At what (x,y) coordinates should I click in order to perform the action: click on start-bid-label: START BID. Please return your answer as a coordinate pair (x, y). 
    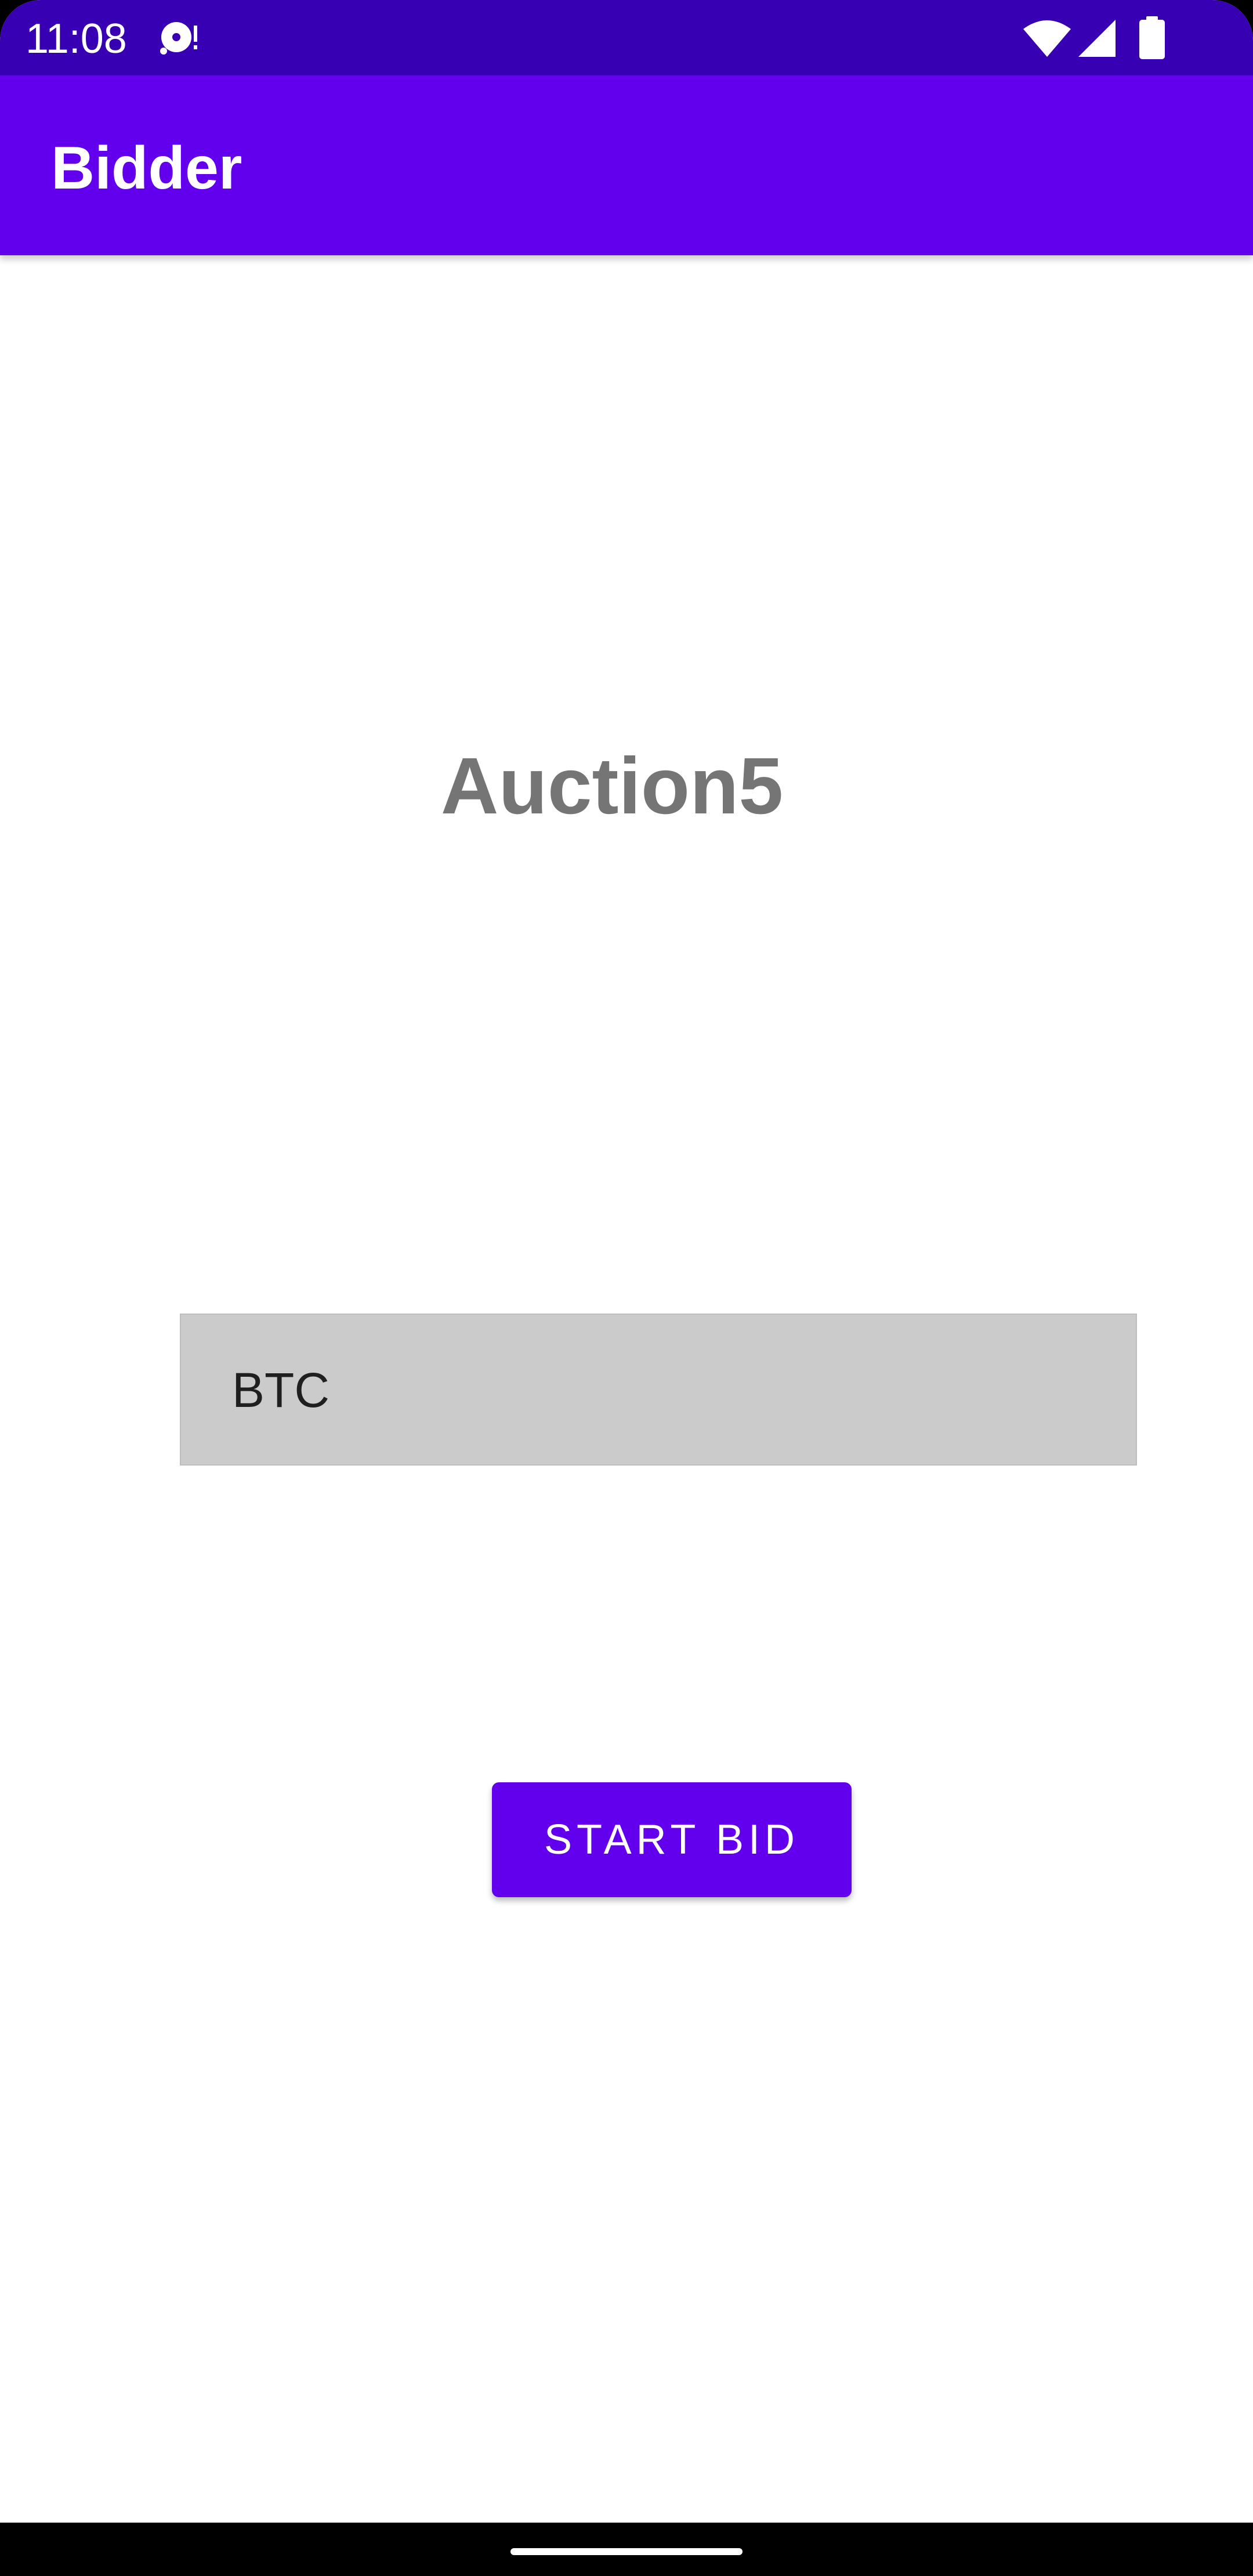
    Looking at the image, I should click on (672, 1840).